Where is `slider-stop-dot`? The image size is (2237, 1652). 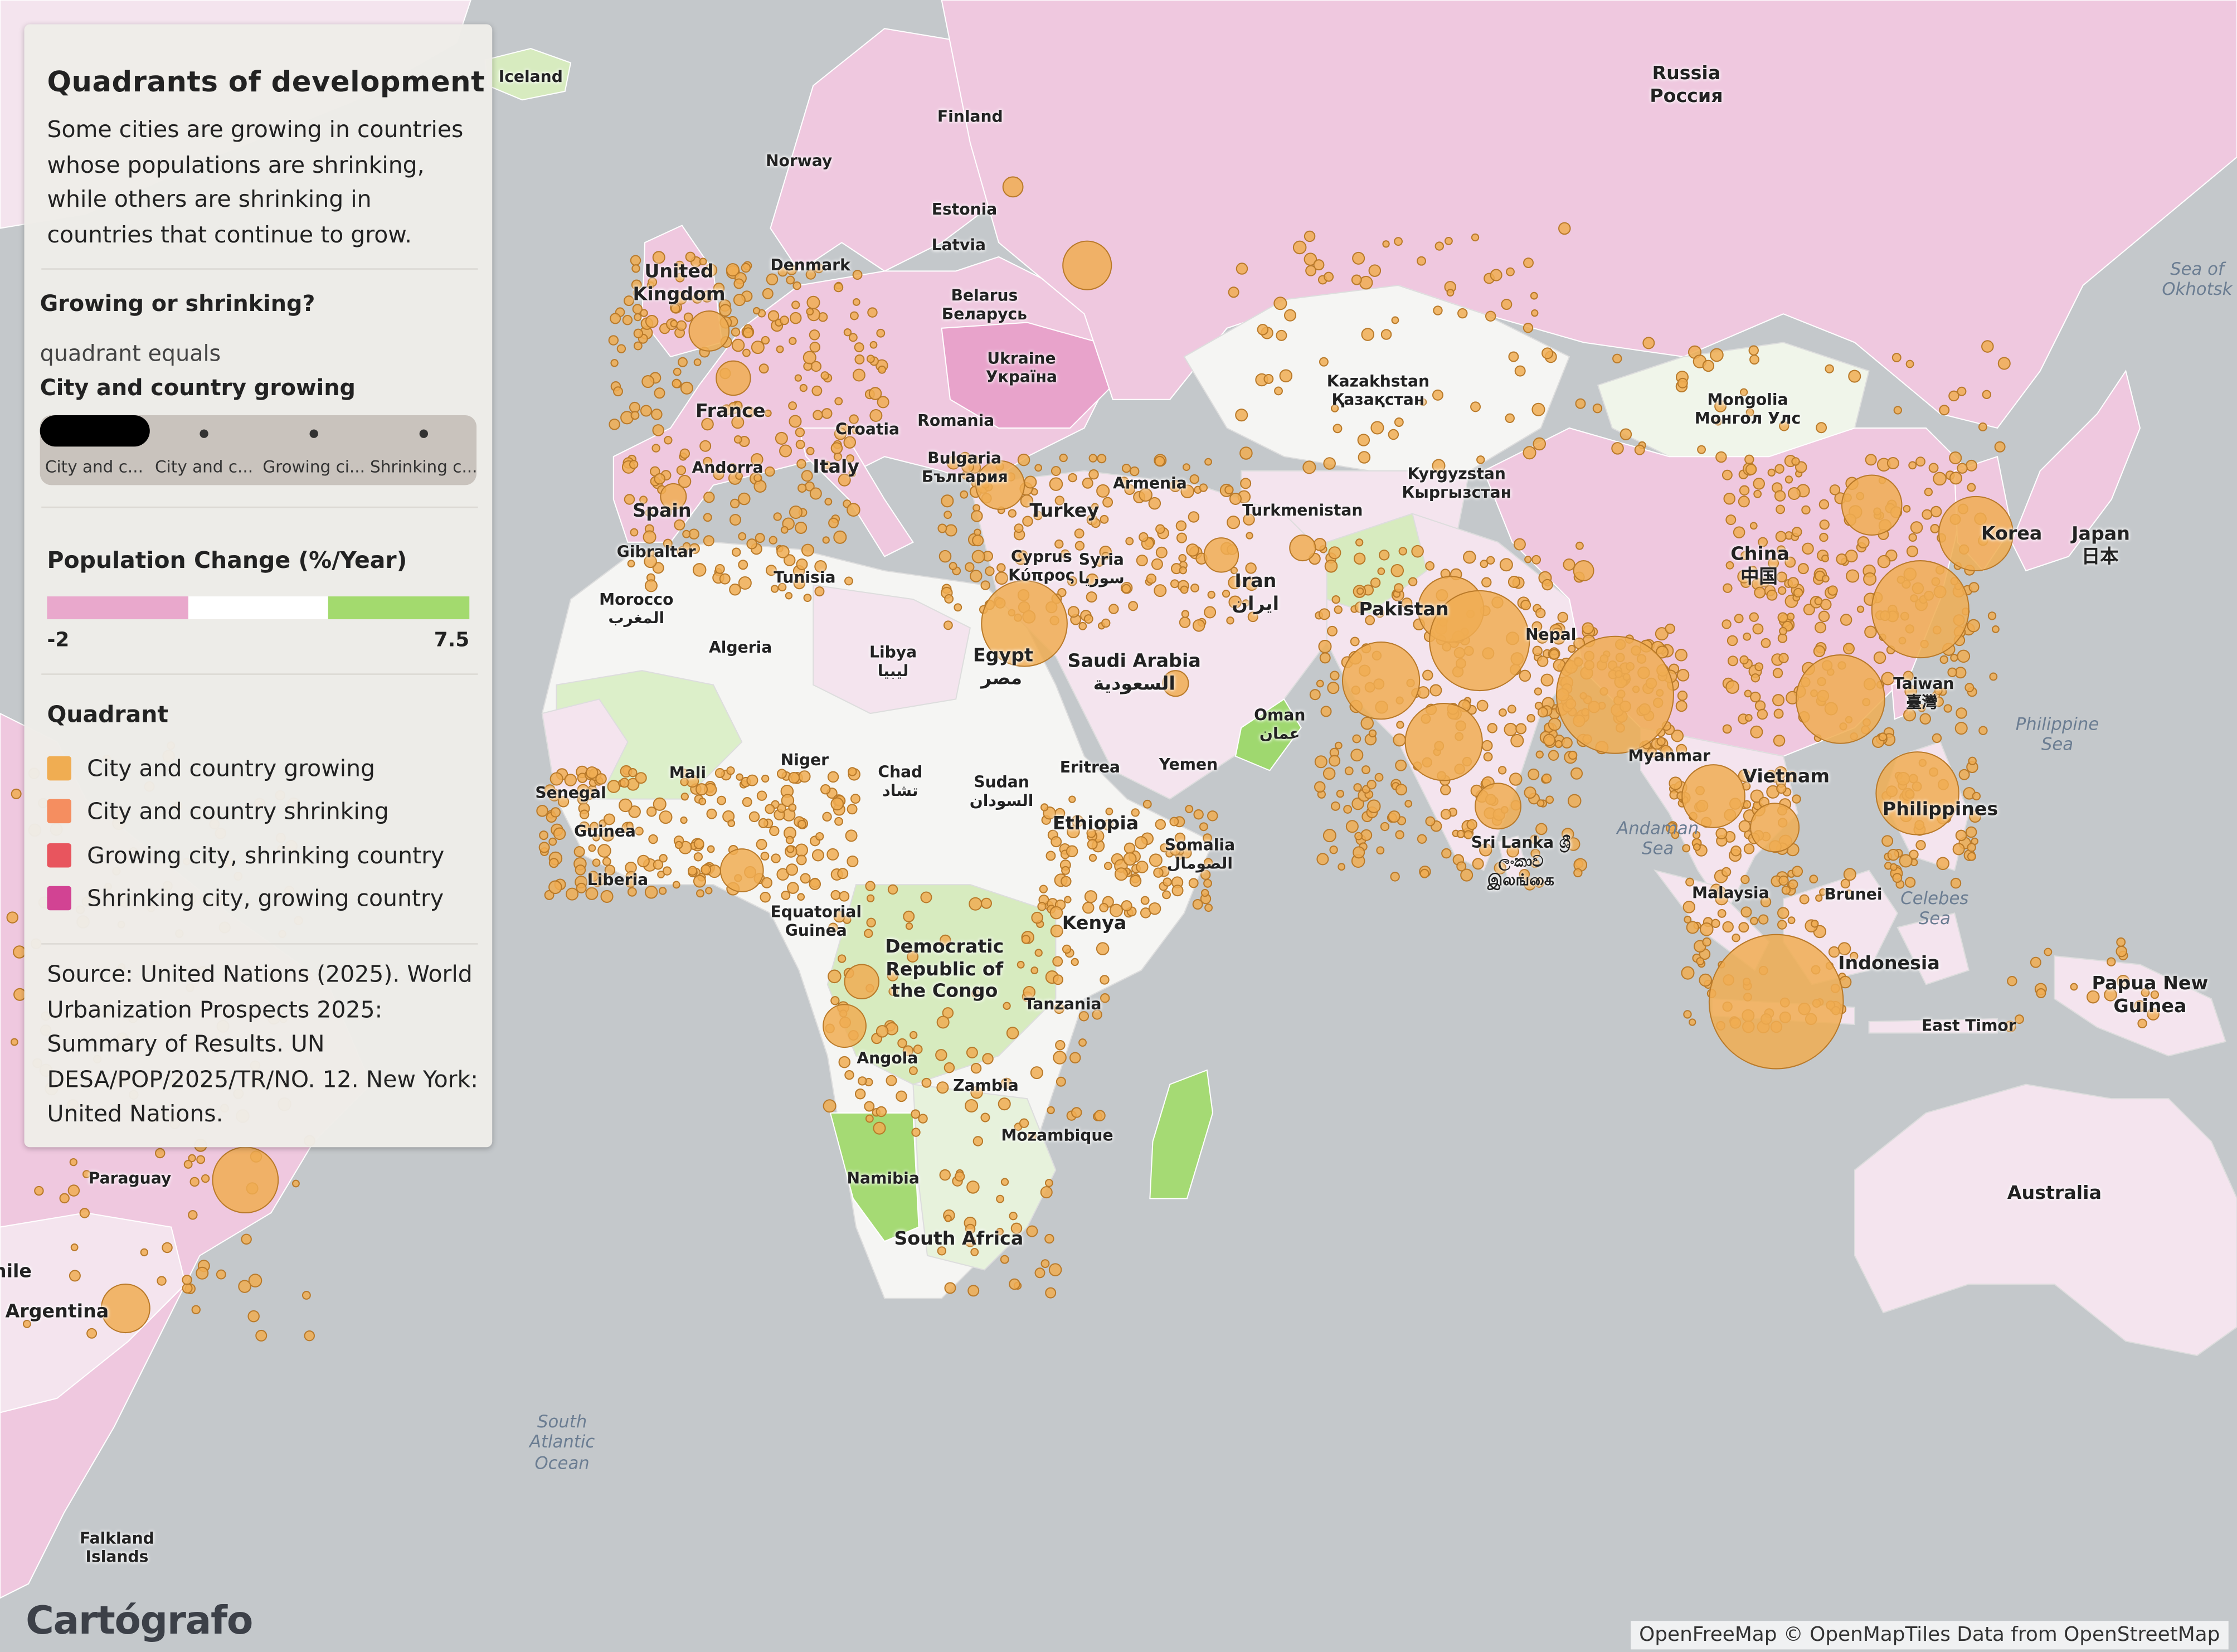 slider-stop-dot is located at coordinates (423, 434).